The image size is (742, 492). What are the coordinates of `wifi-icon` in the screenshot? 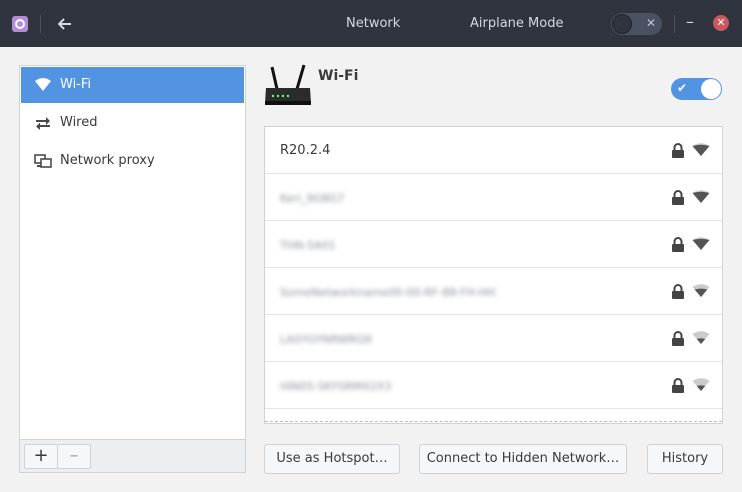 It's located at (43, 84).